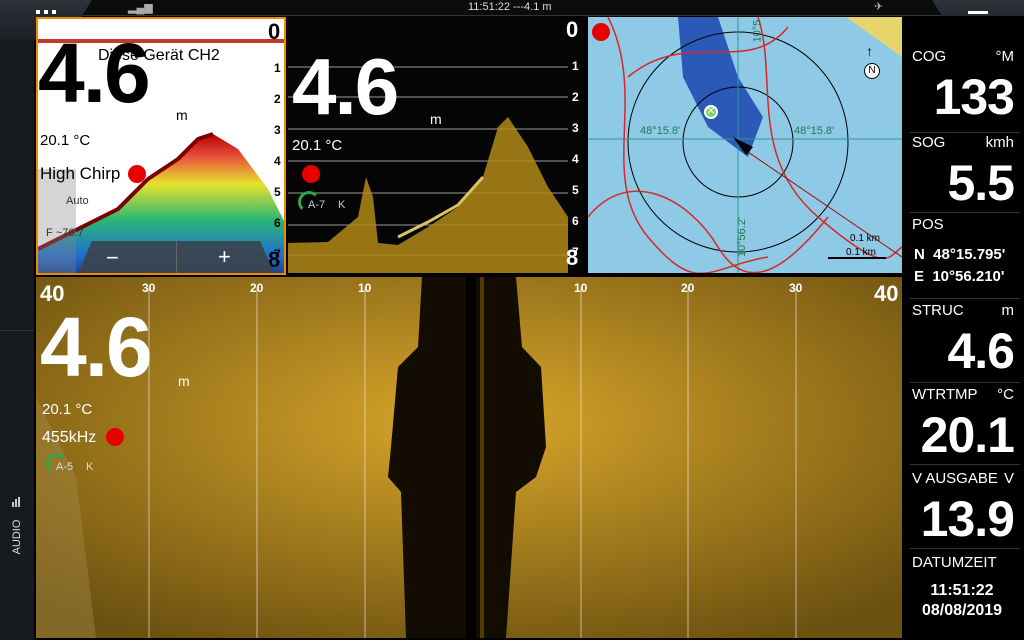  I want to click on cog-label: COG, so click(929, 56).